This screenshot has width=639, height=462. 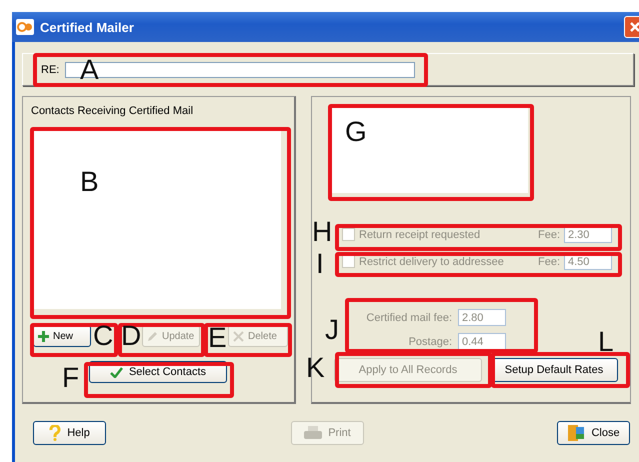 What do you see at coordinates (87, 27) in the screenshot?
I see `window-title: Certified Mailer` at bounding box center [87, 27].